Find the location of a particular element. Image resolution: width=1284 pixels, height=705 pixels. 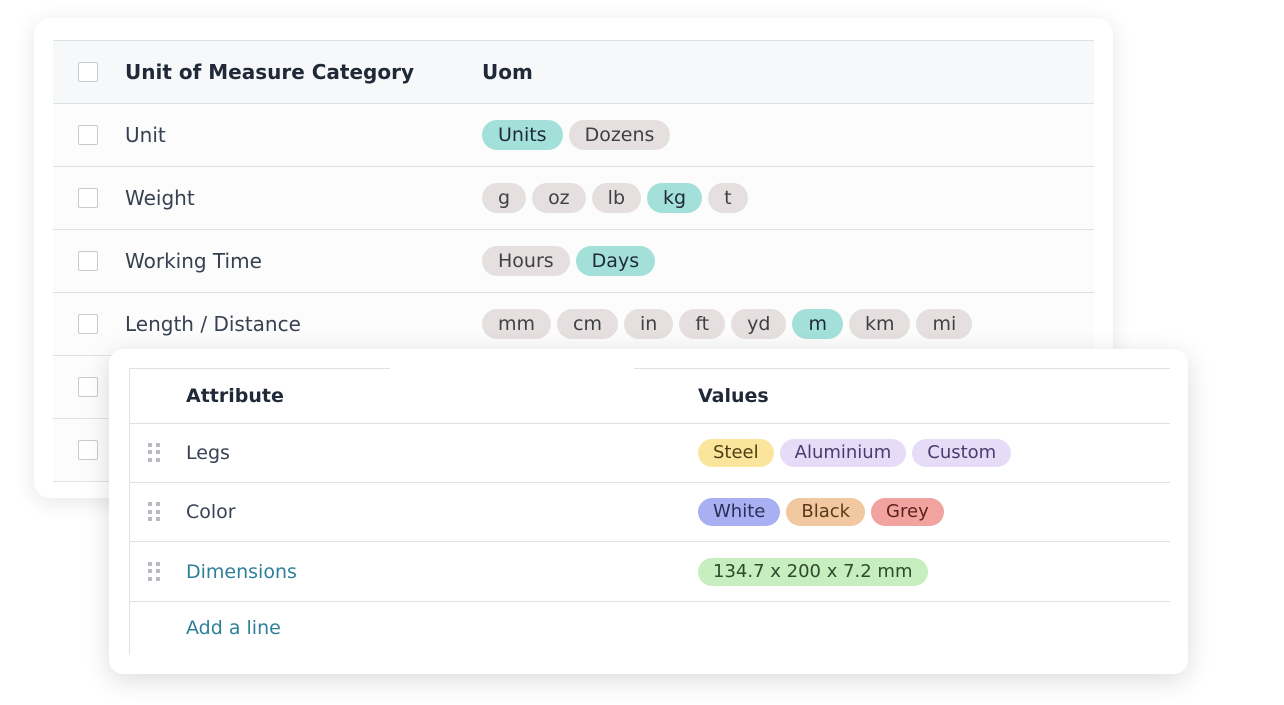

value-tag: Grey is located at coordinates (907, 512).